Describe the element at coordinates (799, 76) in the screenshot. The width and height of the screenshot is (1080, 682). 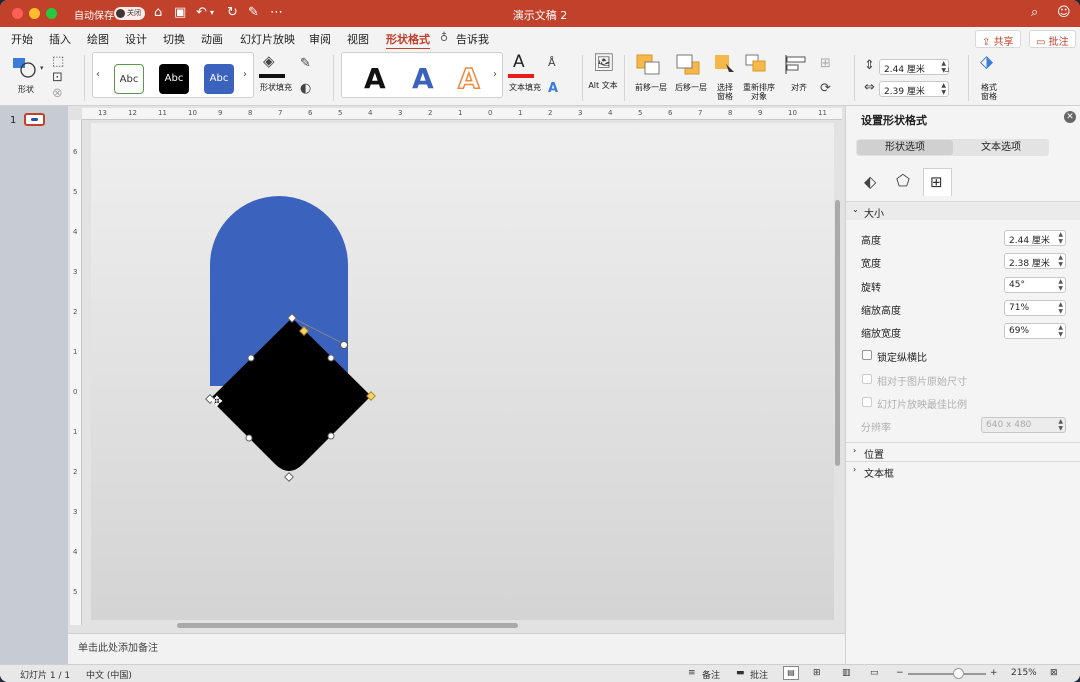
I see `align-button: 对齐` at that location.